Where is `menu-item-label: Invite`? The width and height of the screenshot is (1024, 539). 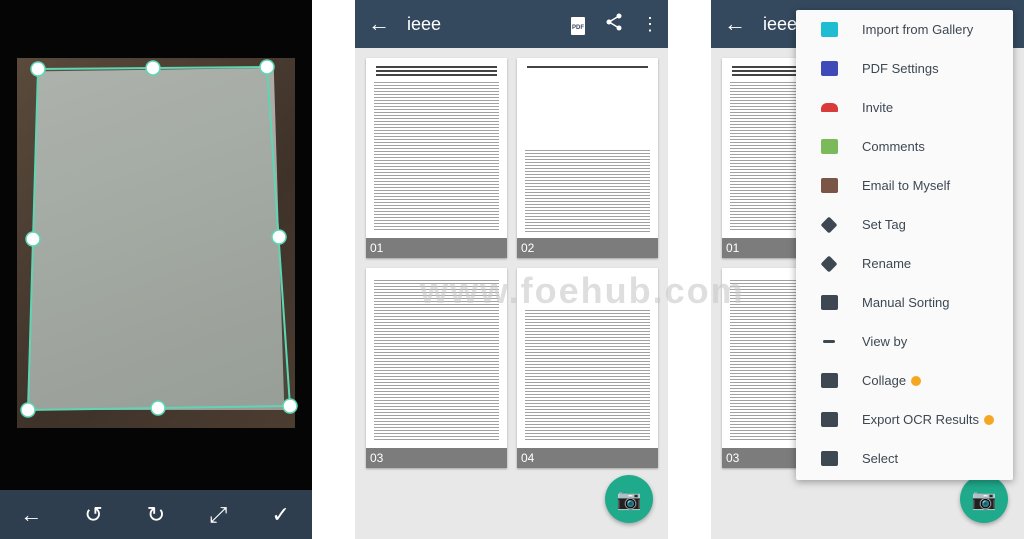
menu-item-label: Invite is located at coordinates (878, 107).